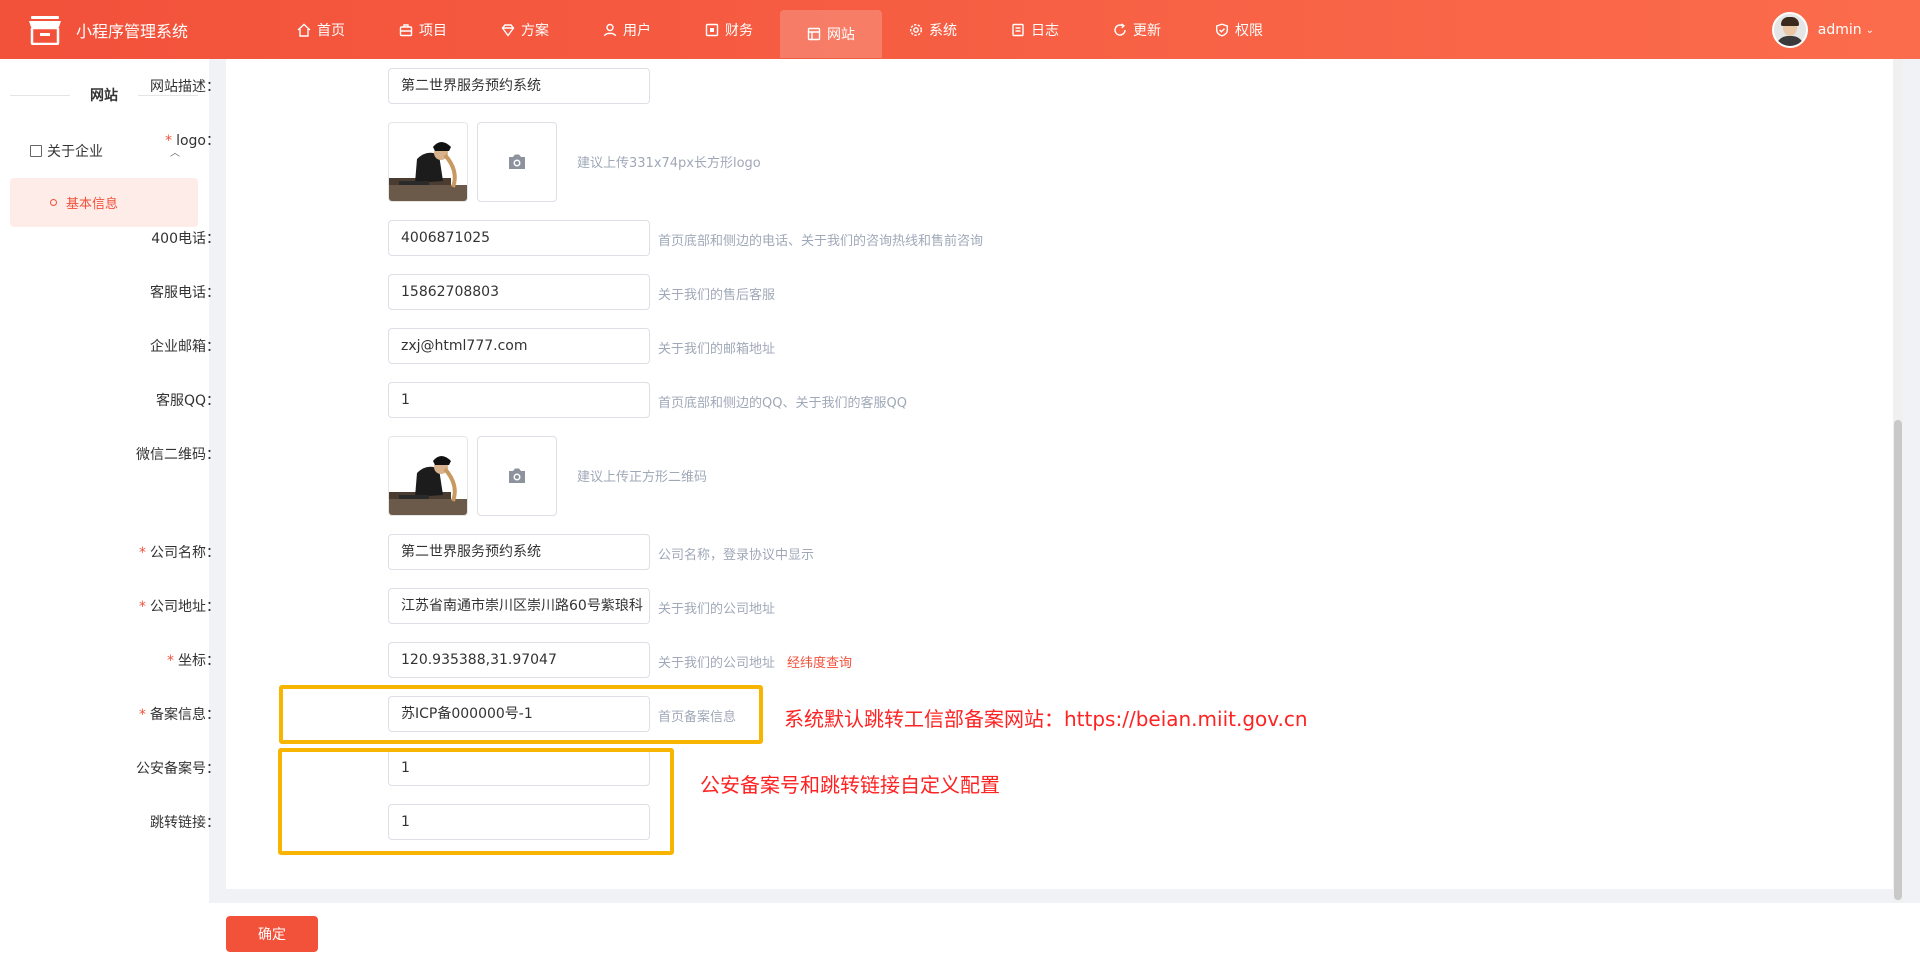  I want to click on diamond-icon, so click(508, 30).